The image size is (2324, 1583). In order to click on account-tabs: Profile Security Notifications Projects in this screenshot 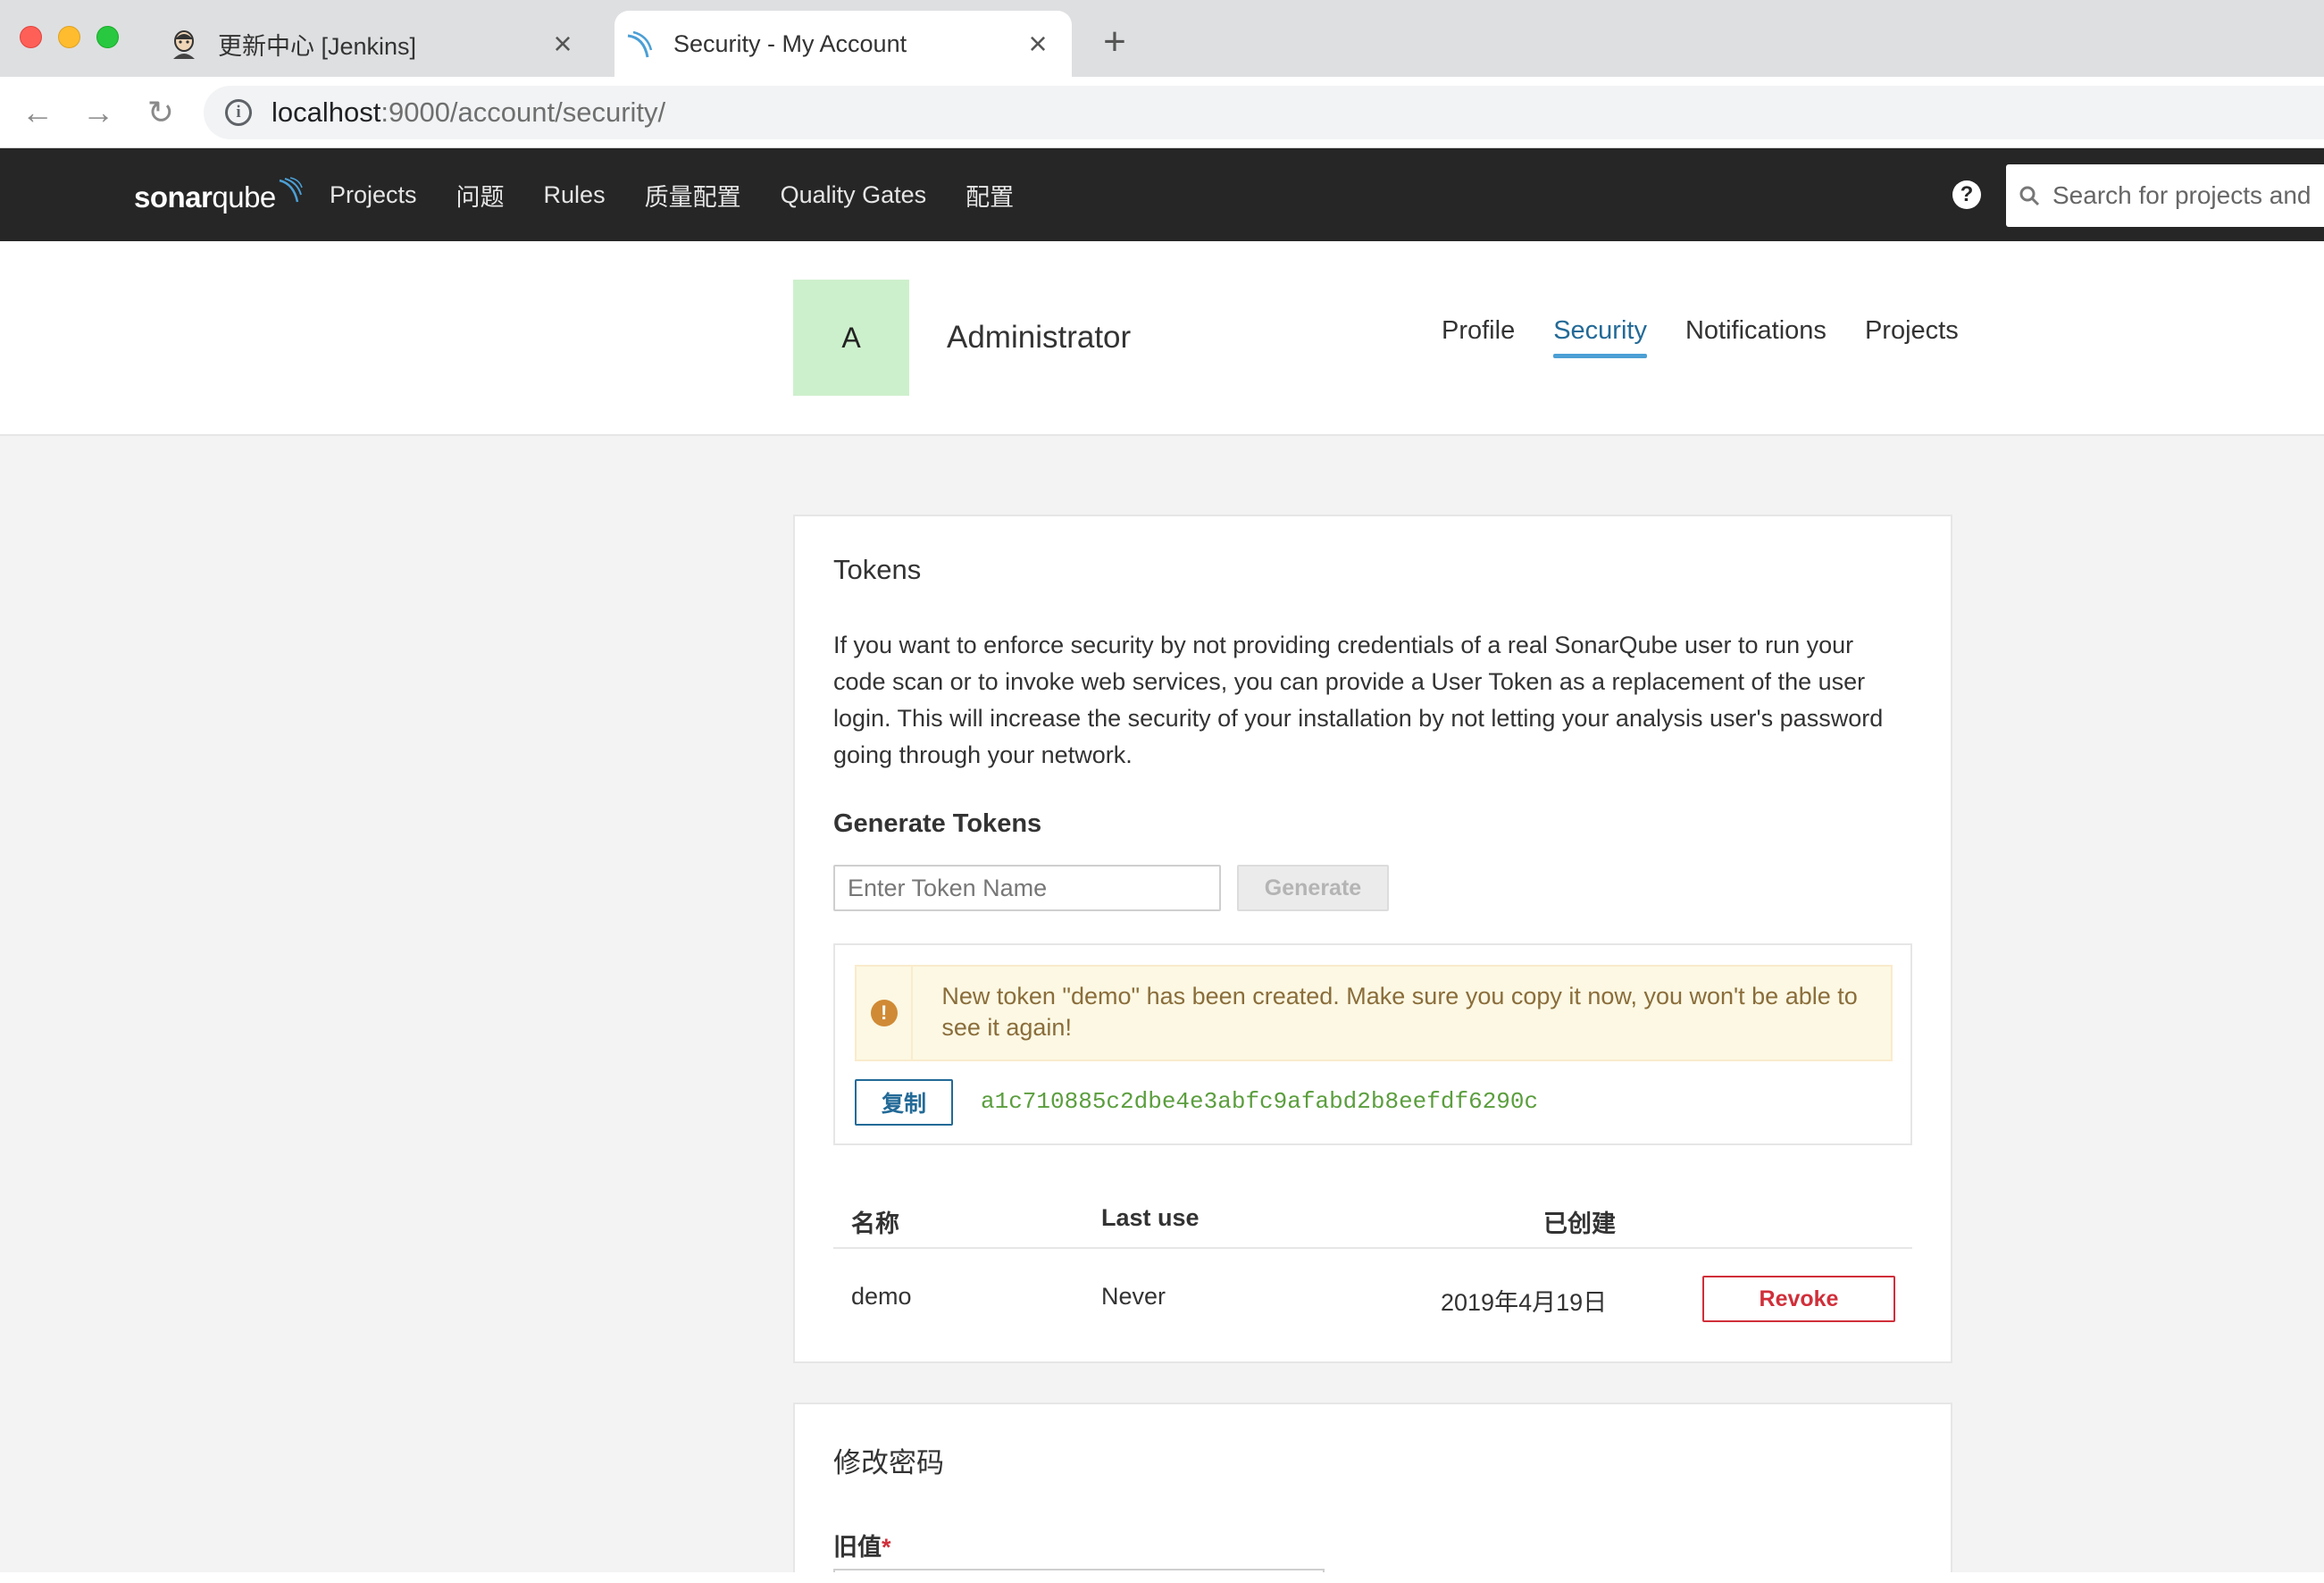, I will do `click(1719, 337)`.